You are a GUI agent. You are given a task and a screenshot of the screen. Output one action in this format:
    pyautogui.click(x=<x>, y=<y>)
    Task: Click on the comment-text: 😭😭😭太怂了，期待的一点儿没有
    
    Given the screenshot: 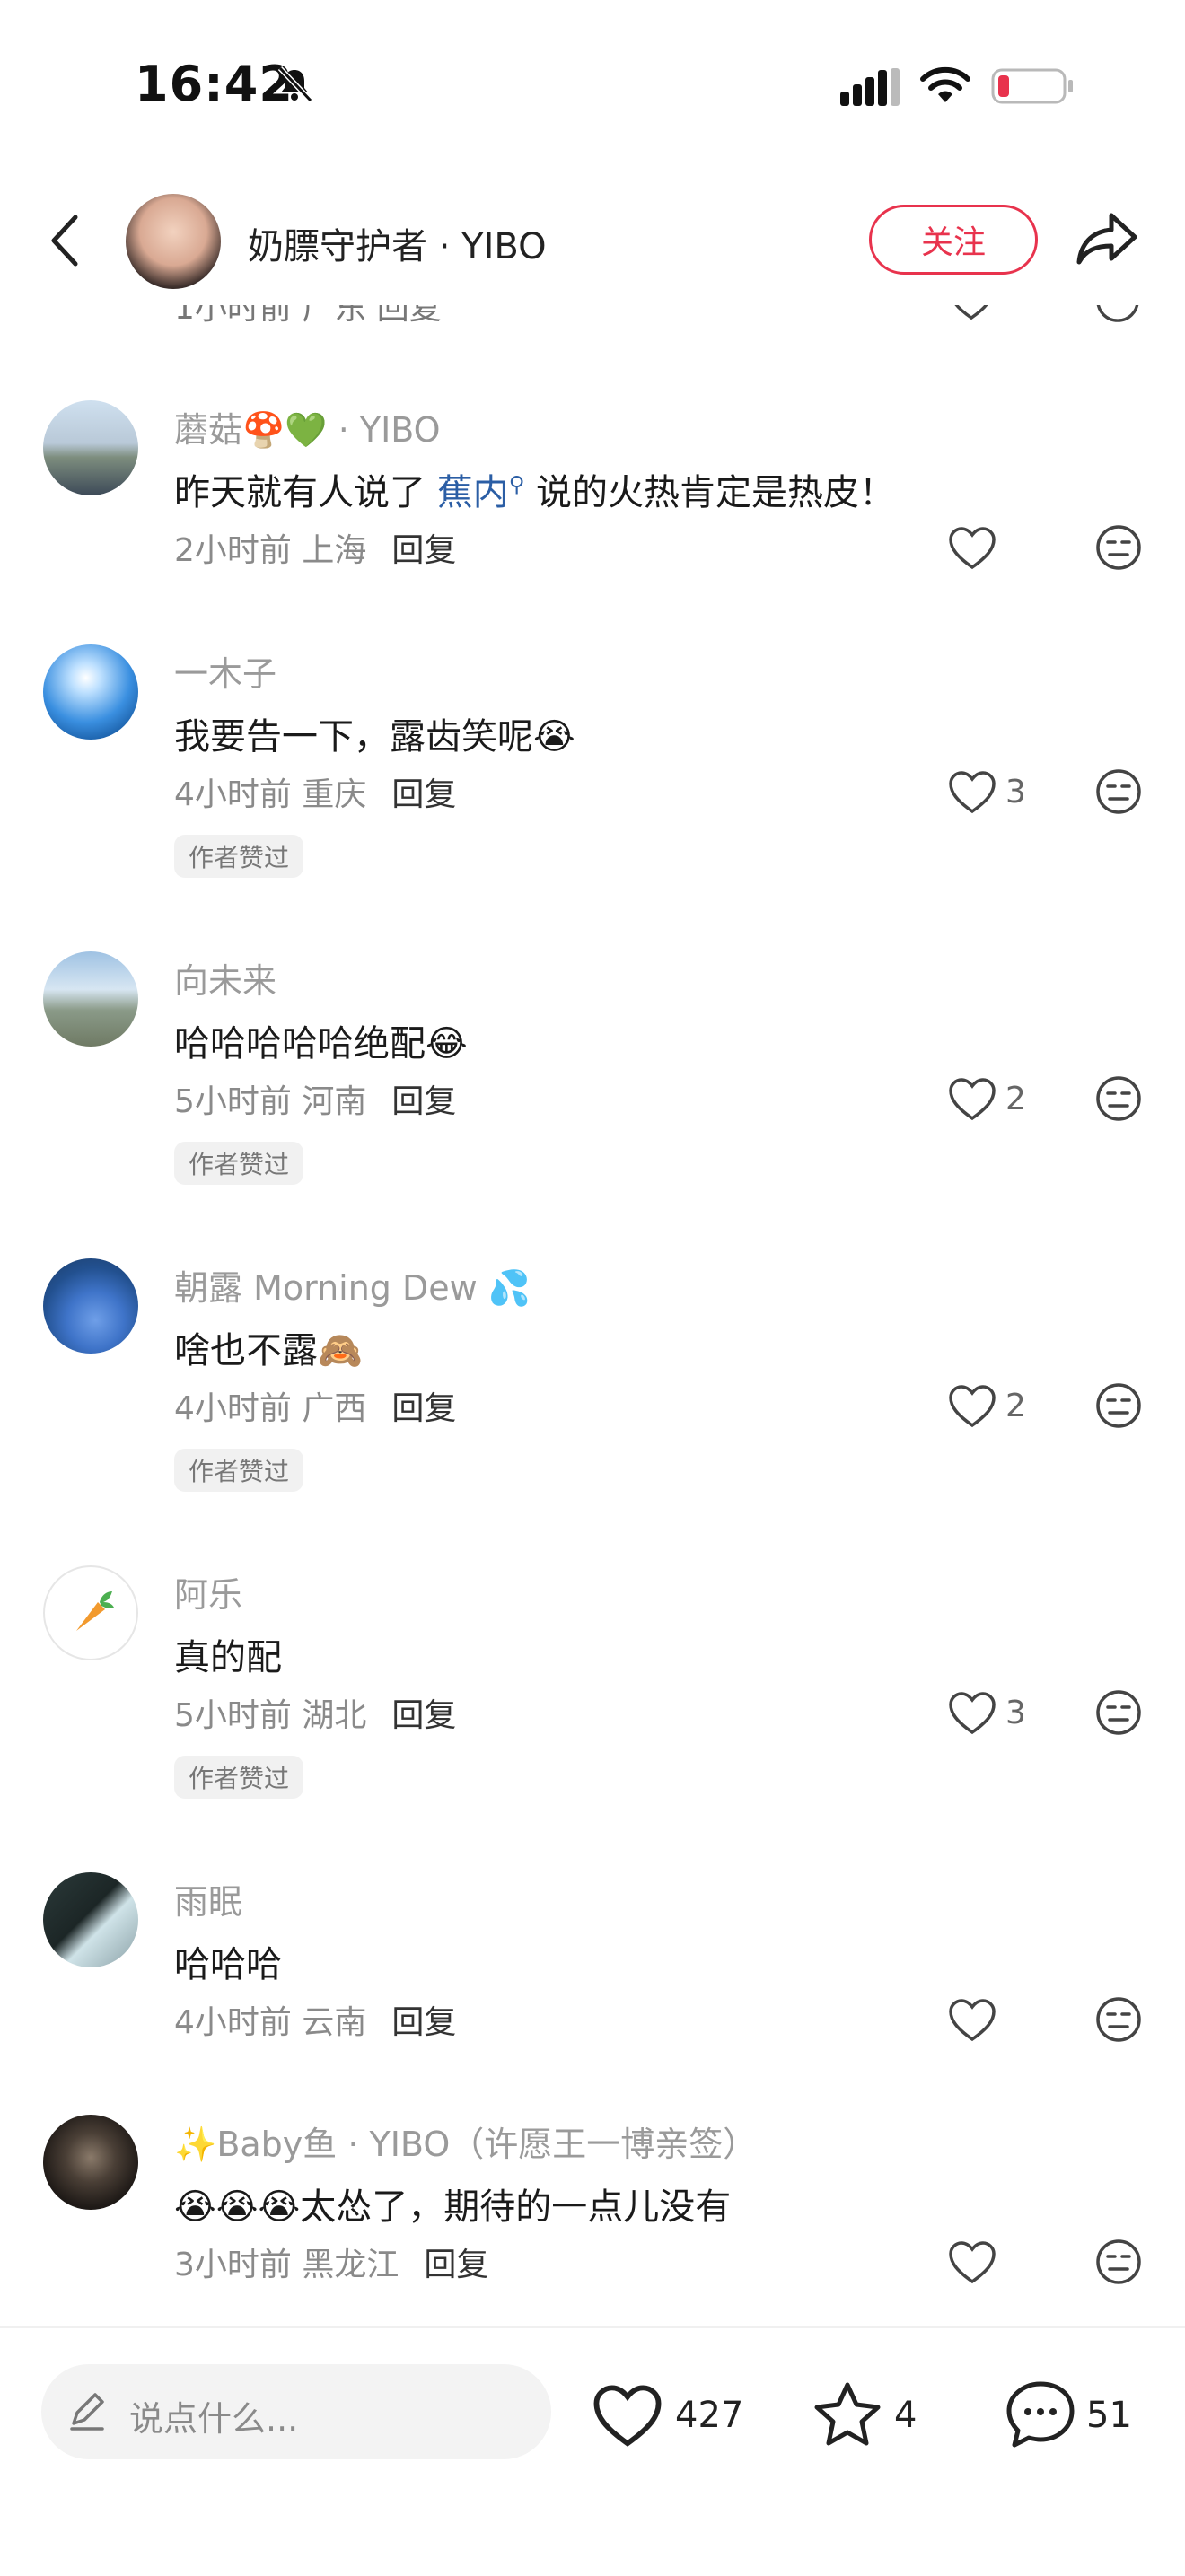 What is the action you would take?
    pyautogui.click(x=453, y=2207)
    